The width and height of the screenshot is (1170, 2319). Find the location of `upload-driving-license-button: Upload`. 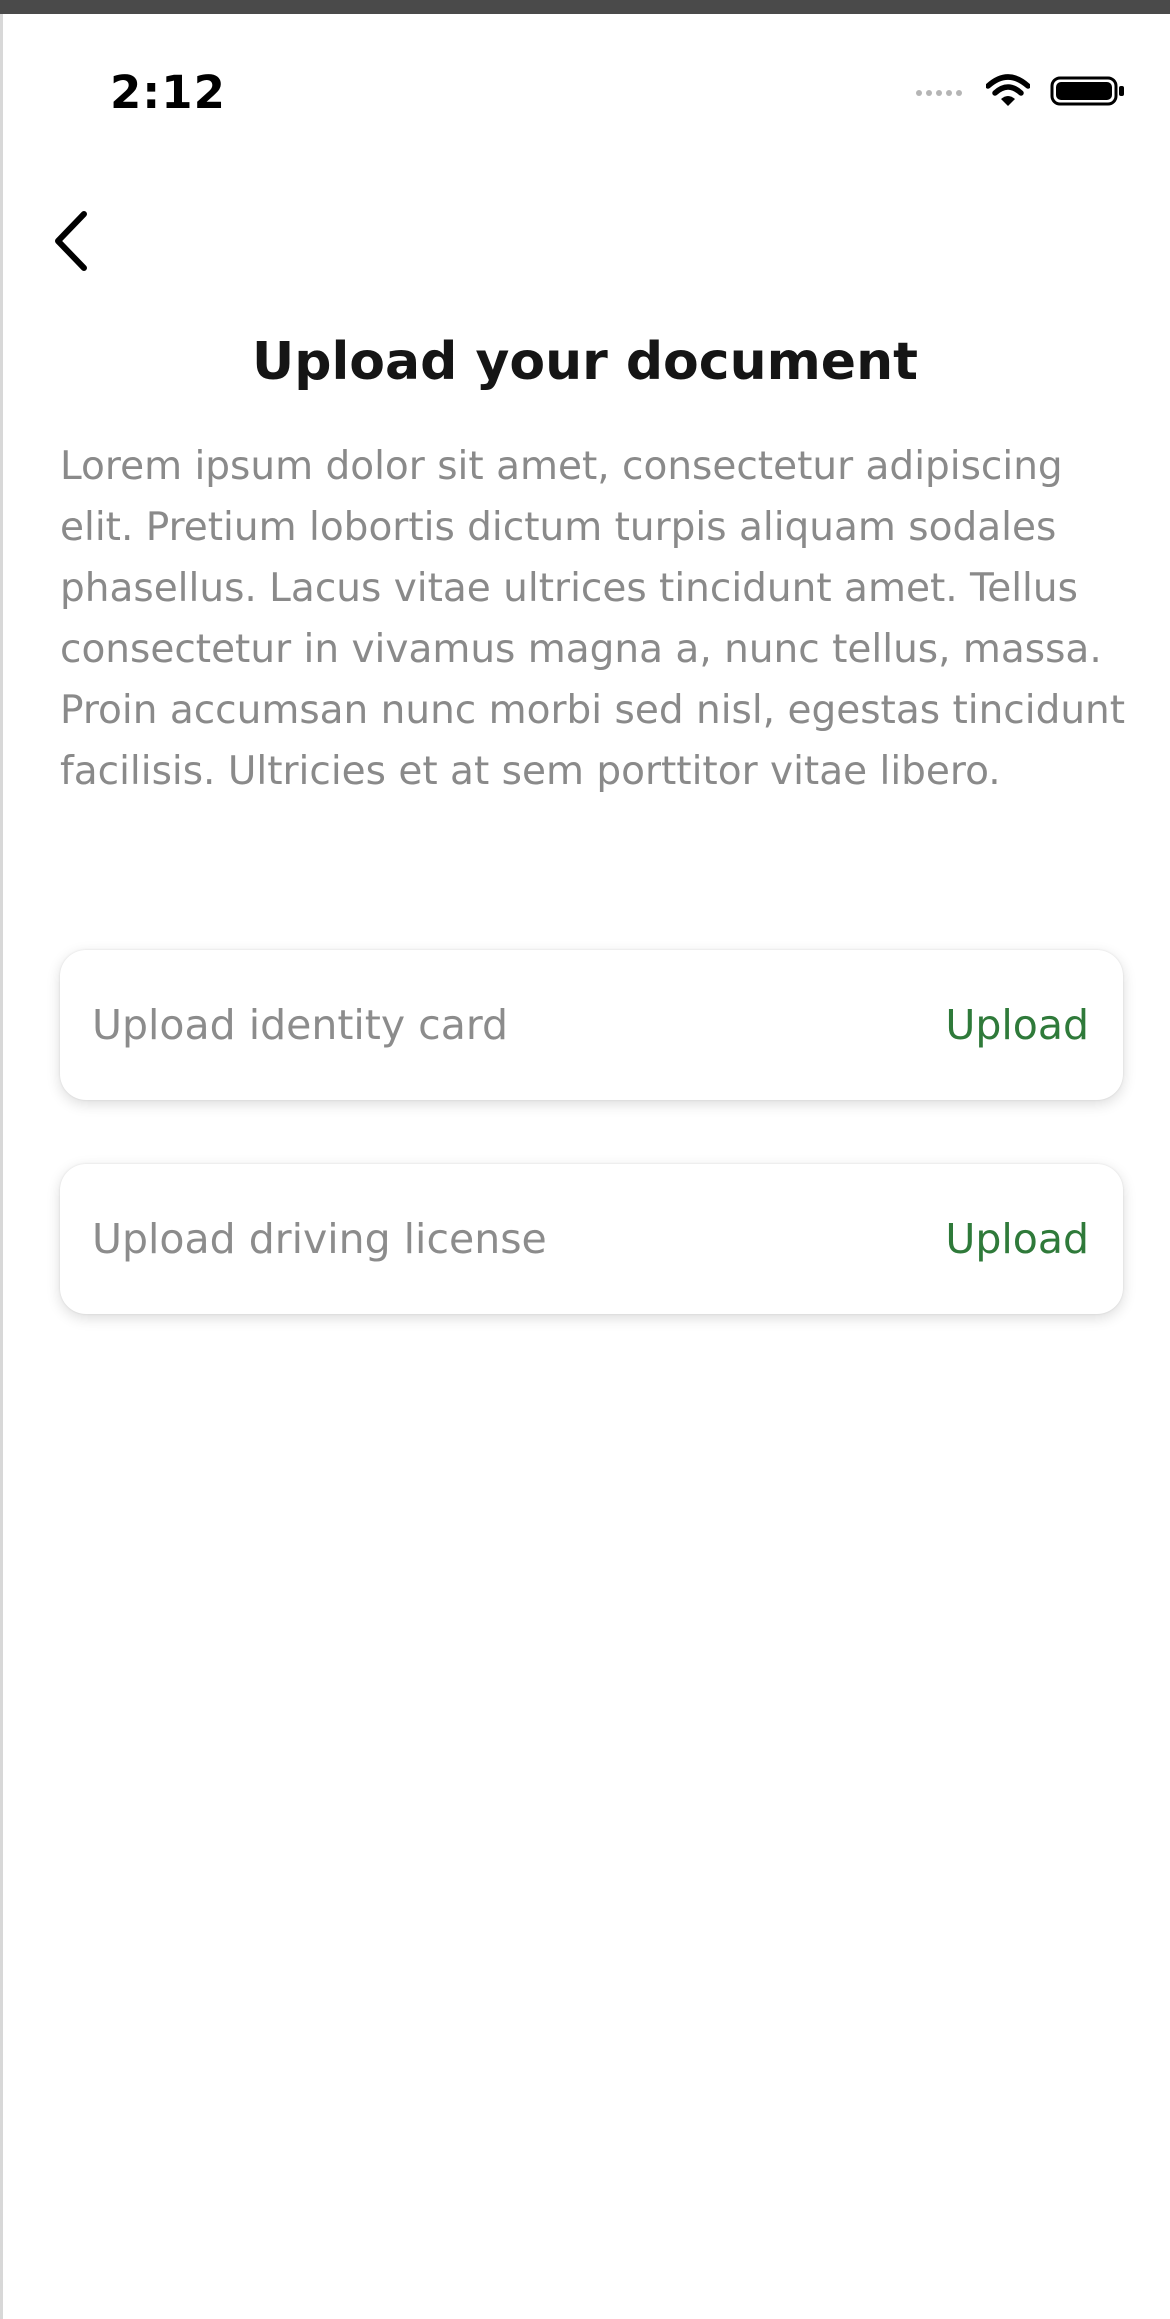

upload-driving-license-button: Upload is located at coordinates (1017, 1239).